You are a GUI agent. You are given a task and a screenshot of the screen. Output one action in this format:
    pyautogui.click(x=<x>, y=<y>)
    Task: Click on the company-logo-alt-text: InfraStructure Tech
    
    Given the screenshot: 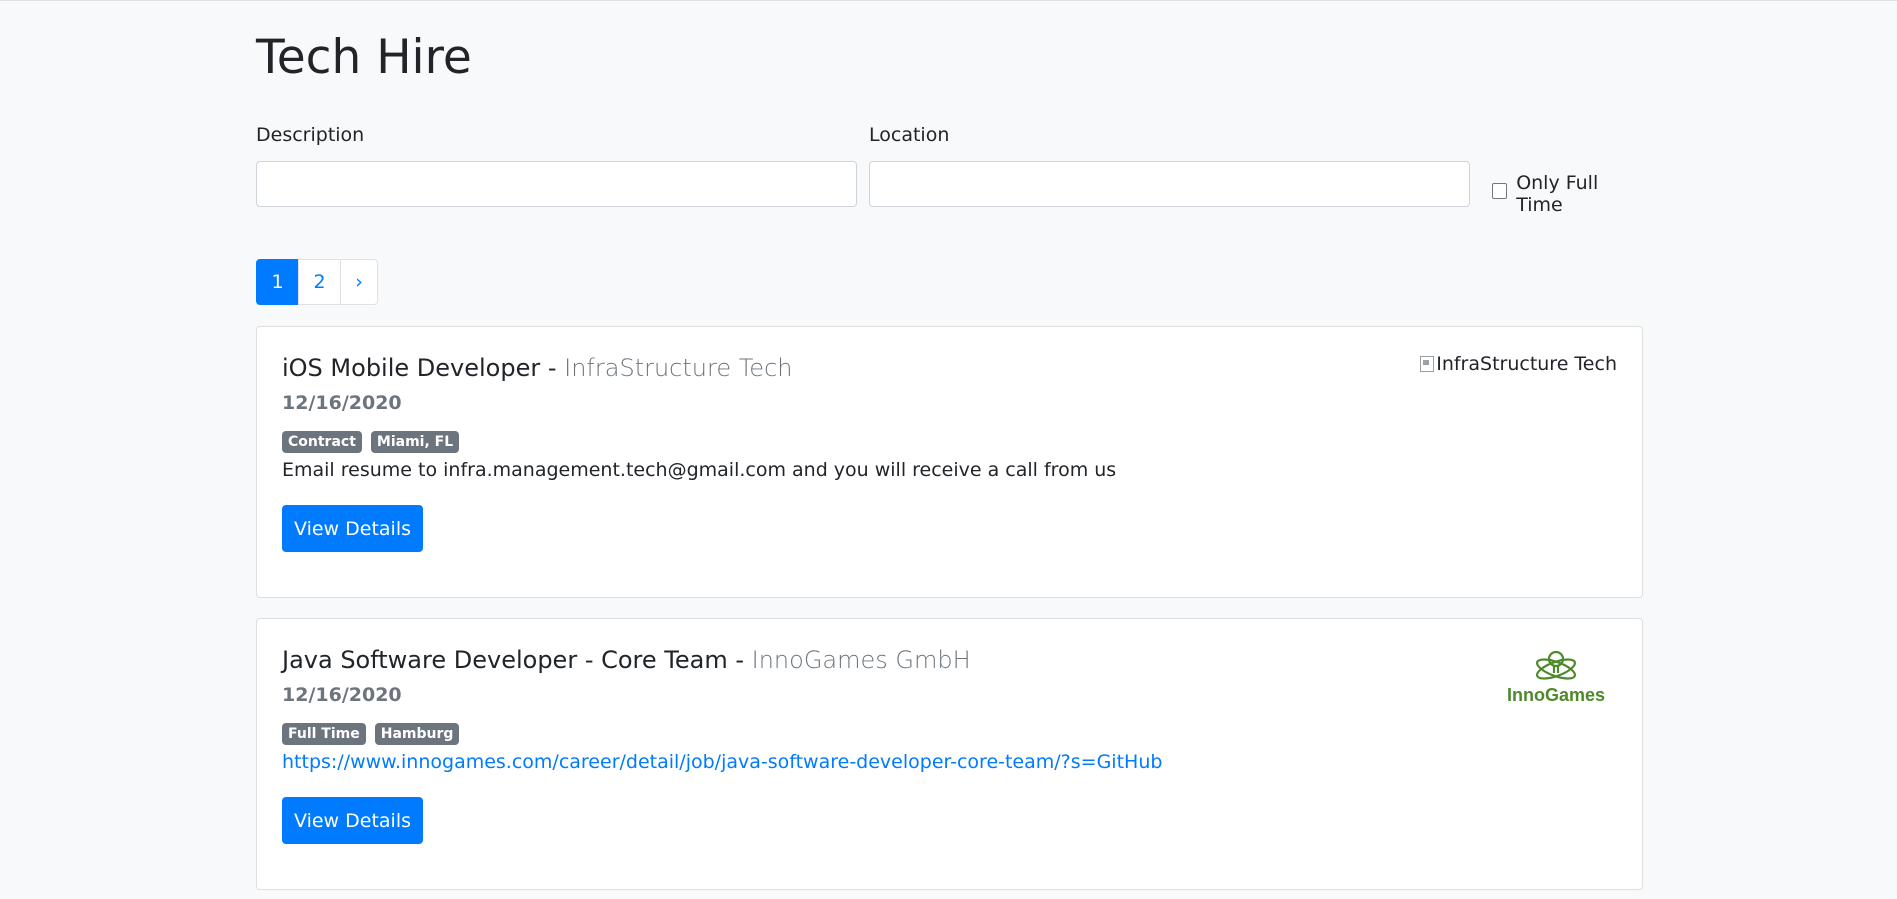 What is the action you would take?
    pyautogui.click(x=1526, y=364)
    